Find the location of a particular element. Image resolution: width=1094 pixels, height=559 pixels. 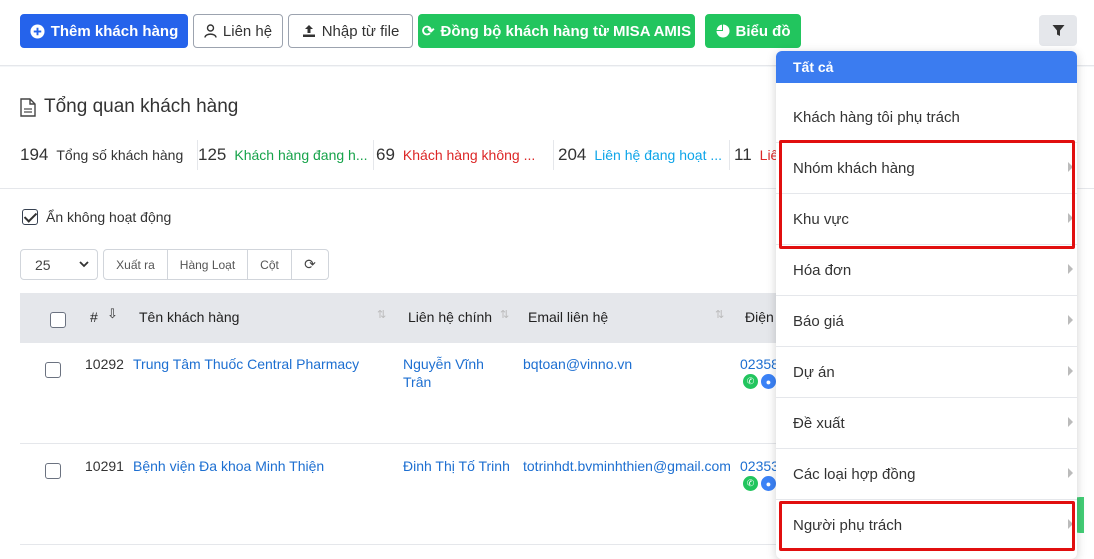

stat-total-customers: 194 Tổng số khách hàng is located at coordinates (109, 155).